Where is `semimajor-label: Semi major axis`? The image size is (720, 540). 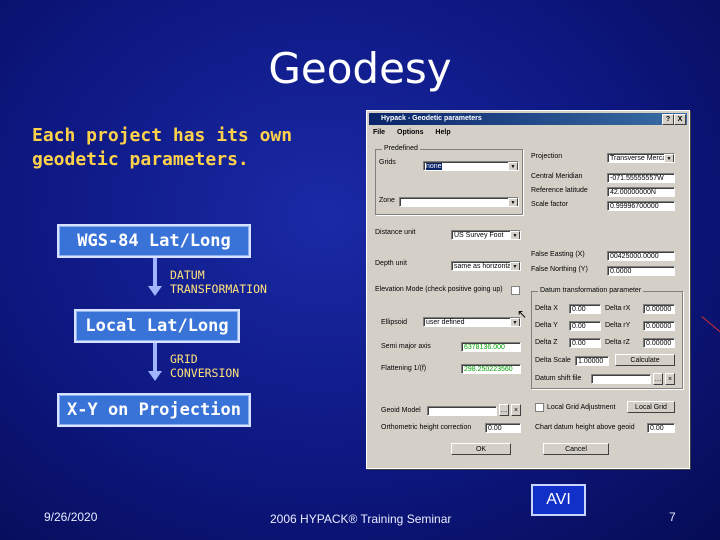 semimajor-label: Semi major axis is located at coordinates (406, 346).